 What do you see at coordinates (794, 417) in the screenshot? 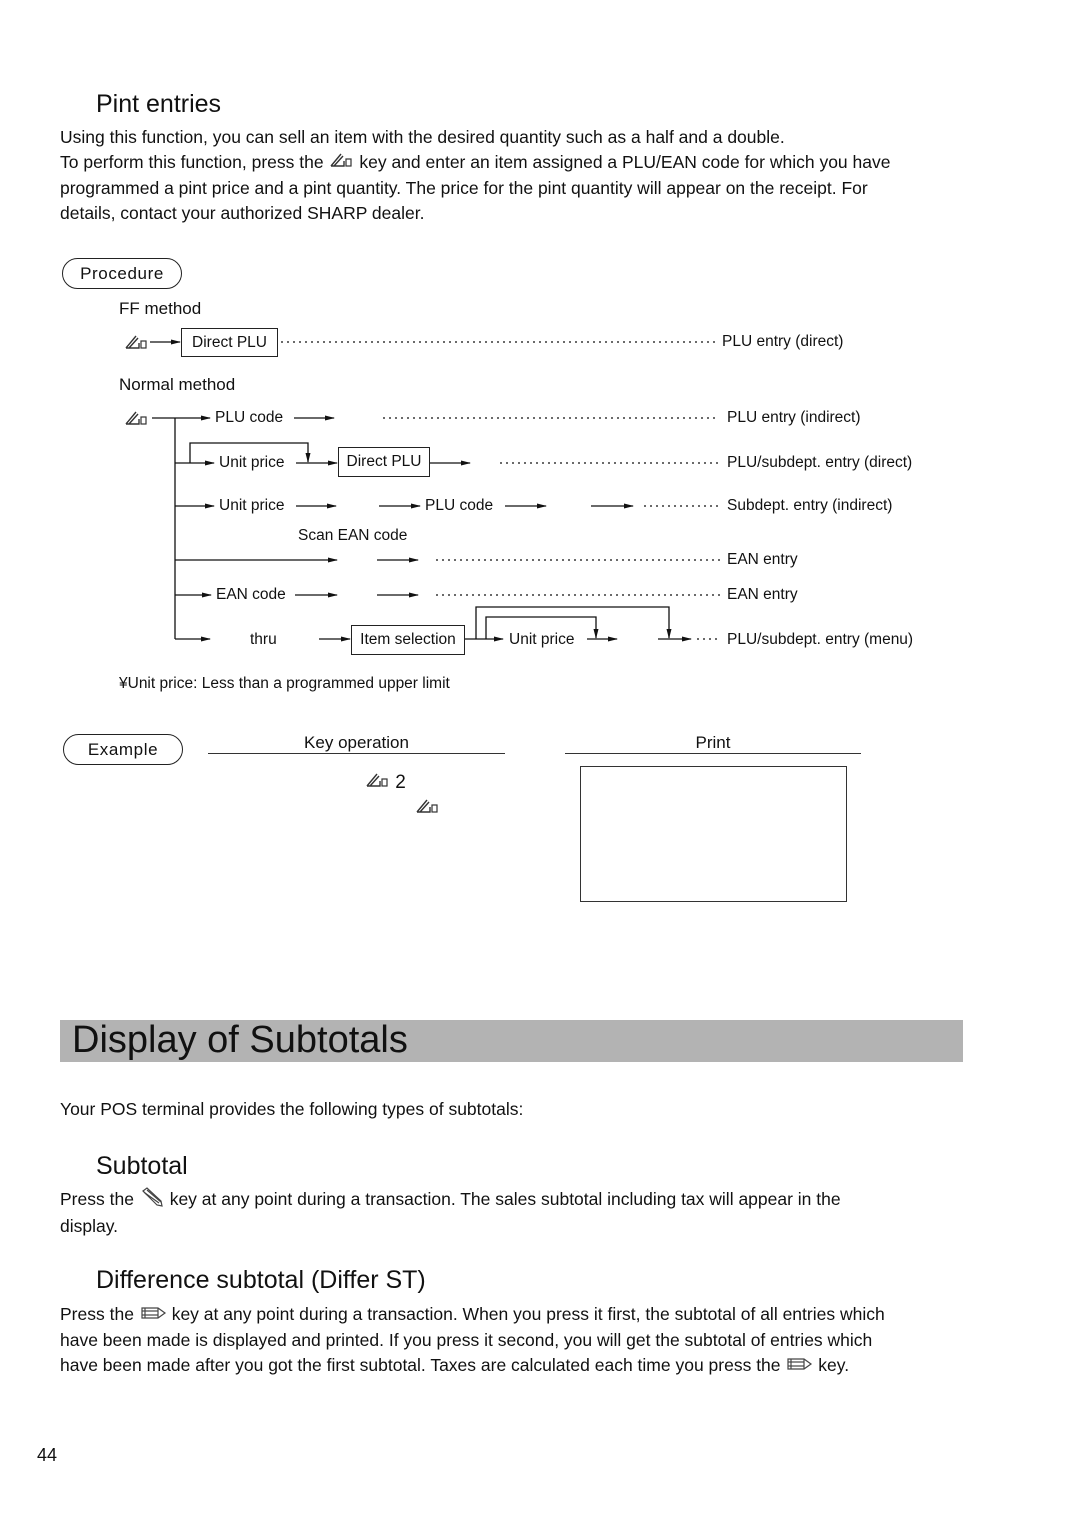
I see `result-label: PLU entry (indirect)` at bounding box center [794, 417].